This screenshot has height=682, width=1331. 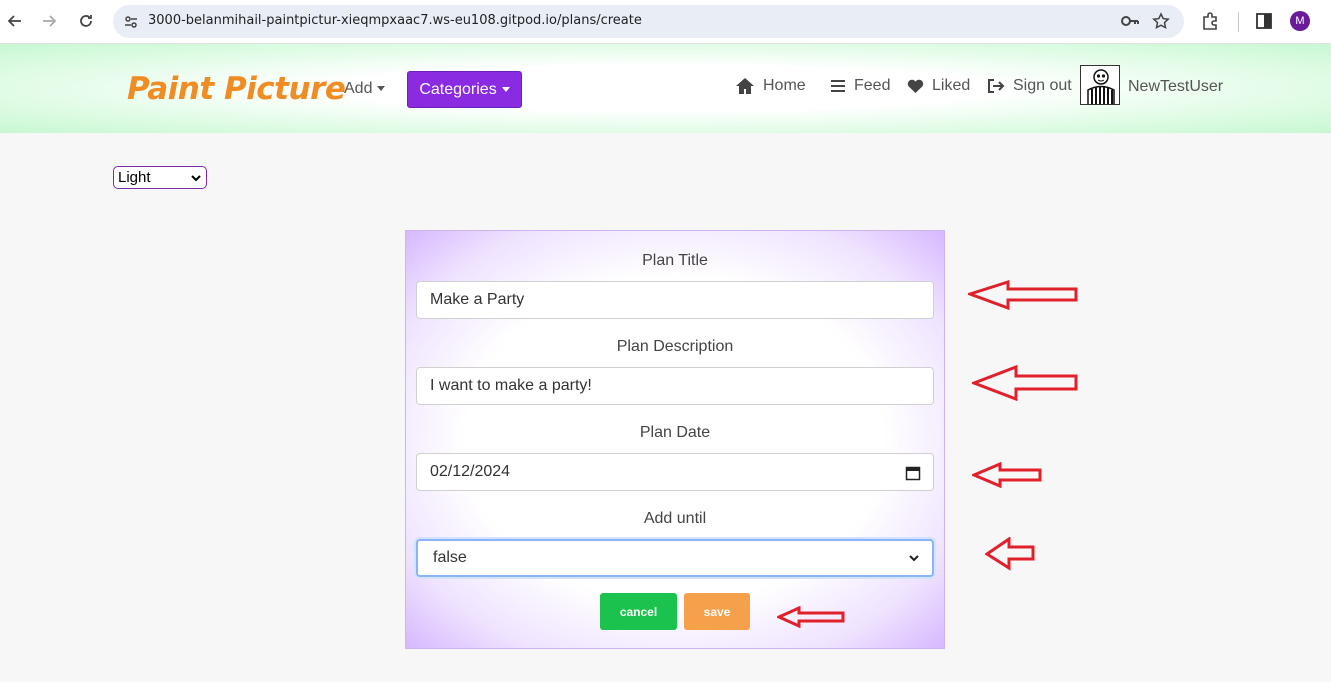 What do you see at coordinates (675, 558) in the screenshot?
I see `add-until-select: false` at bounding box center [675, 558].